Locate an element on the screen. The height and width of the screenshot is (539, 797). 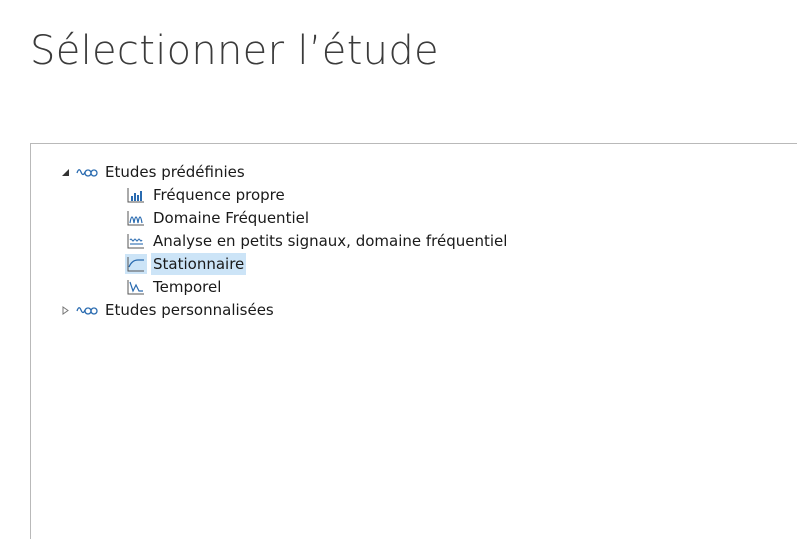
tree-item-label: Stationnaire is located at coordinates (199, 264).